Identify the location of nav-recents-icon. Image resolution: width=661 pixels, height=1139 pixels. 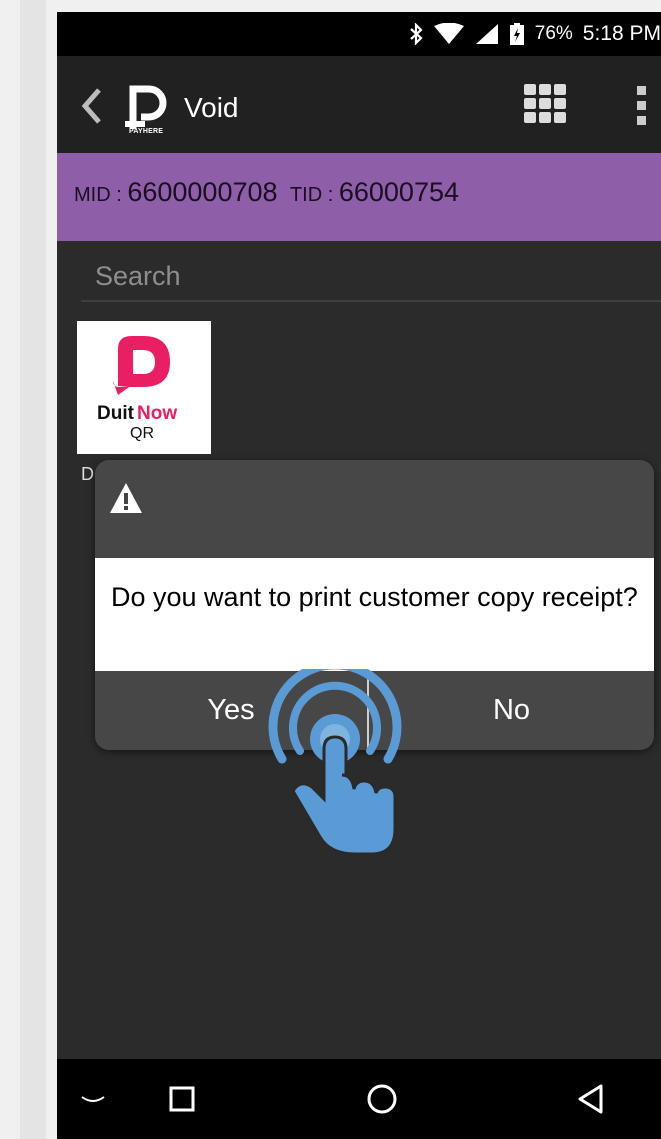
(182, 1099).